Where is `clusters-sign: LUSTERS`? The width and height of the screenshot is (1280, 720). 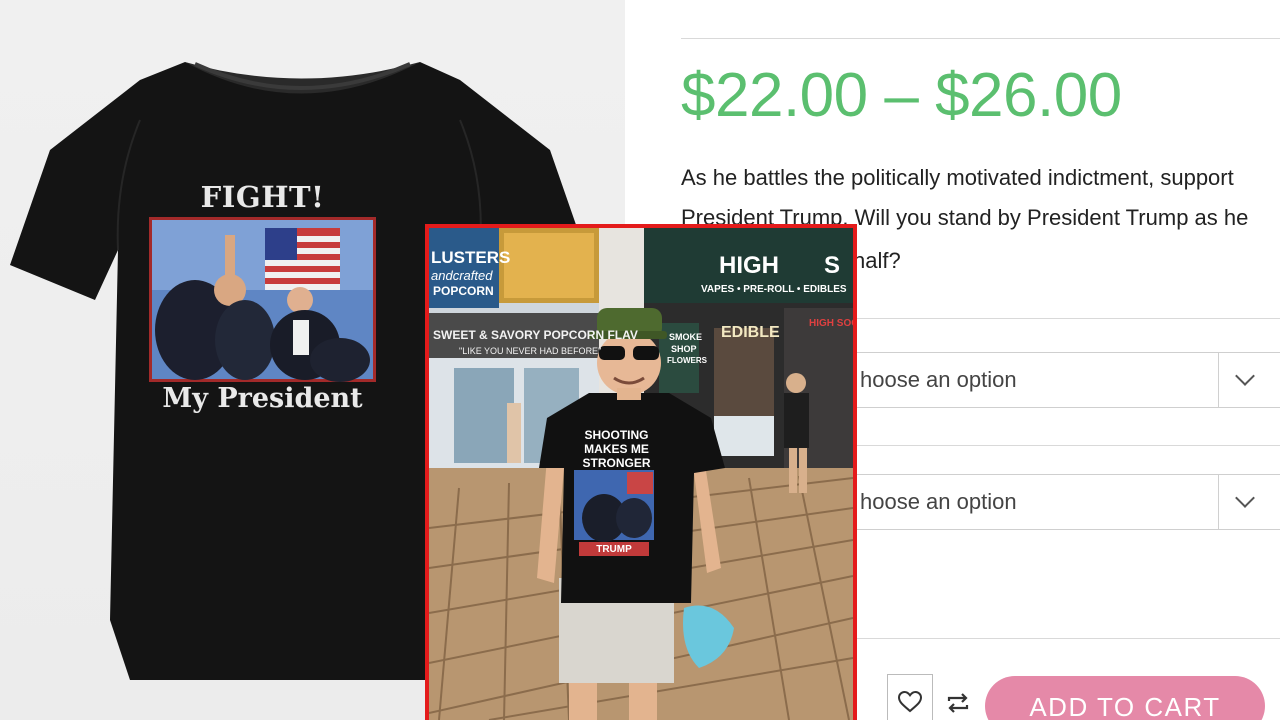 clusters-sign: LUSTERS is located at coordinates (471, 257).